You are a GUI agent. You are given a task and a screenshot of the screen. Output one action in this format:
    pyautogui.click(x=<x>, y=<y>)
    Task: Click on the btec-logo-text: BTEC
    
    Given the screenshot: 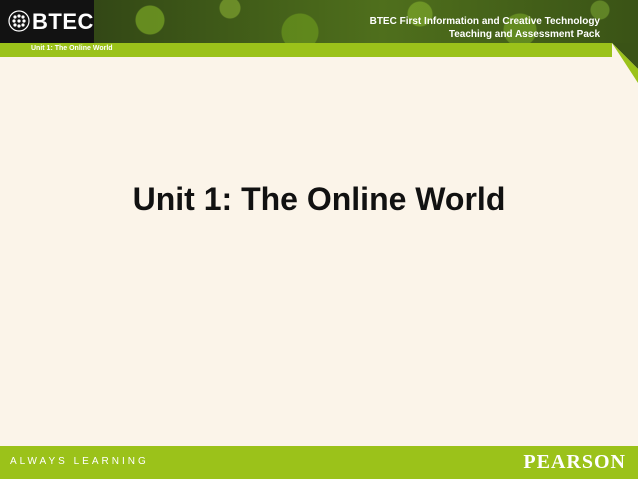 What is the action you would take?
    pyautogui.click(x=63, y=21)
    